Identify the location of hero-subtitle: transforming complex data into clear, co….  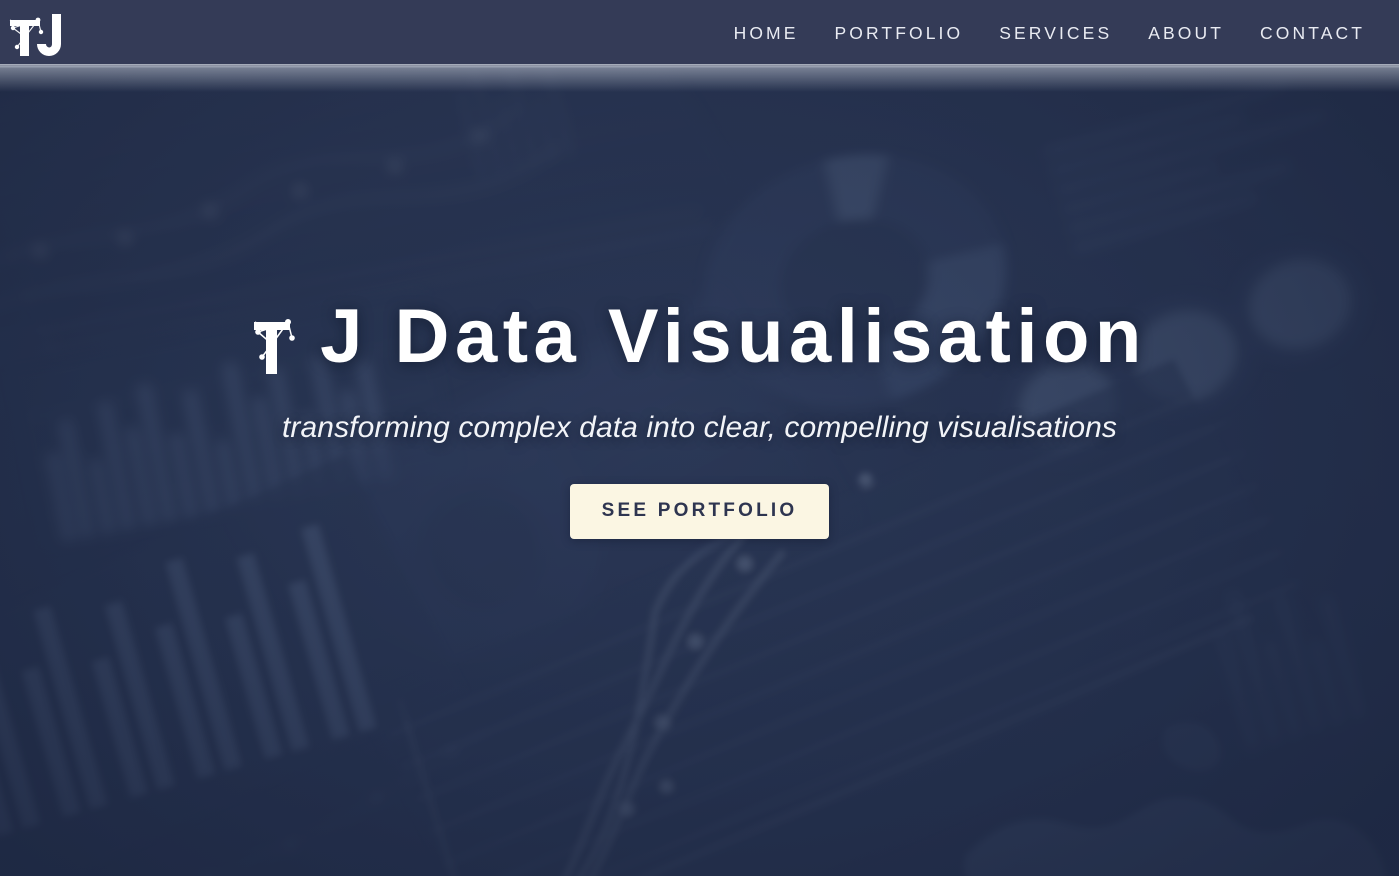
(699, 427).